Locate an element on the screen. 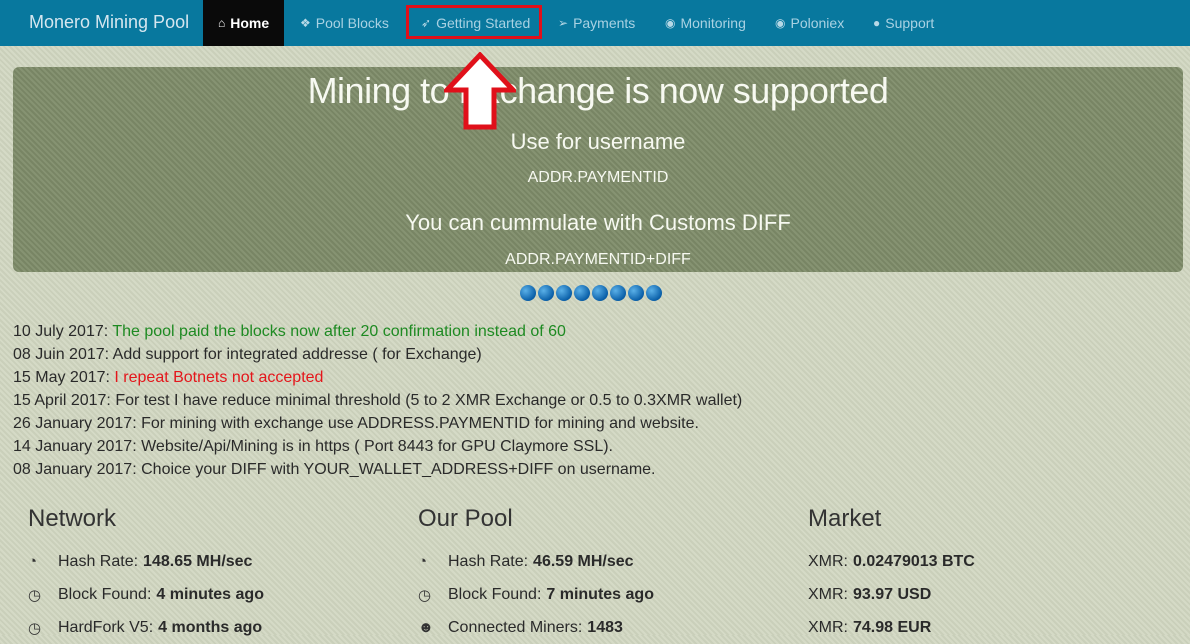 Image resolution: width=1190 pixels, height=644 pixels. stat-label: Connected Miners: is located at coordinates (515, 627).